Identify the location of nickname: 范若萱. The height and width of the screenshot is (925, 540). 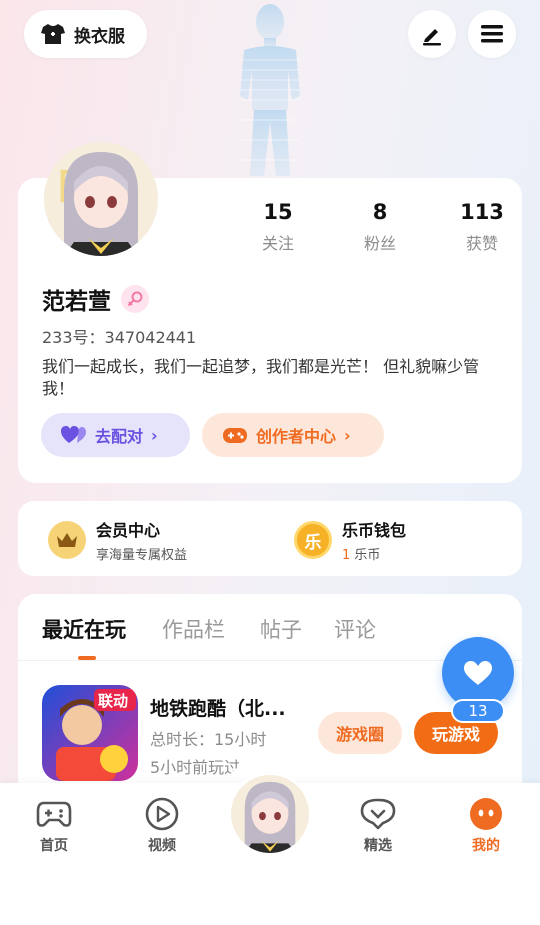
(76, 302).